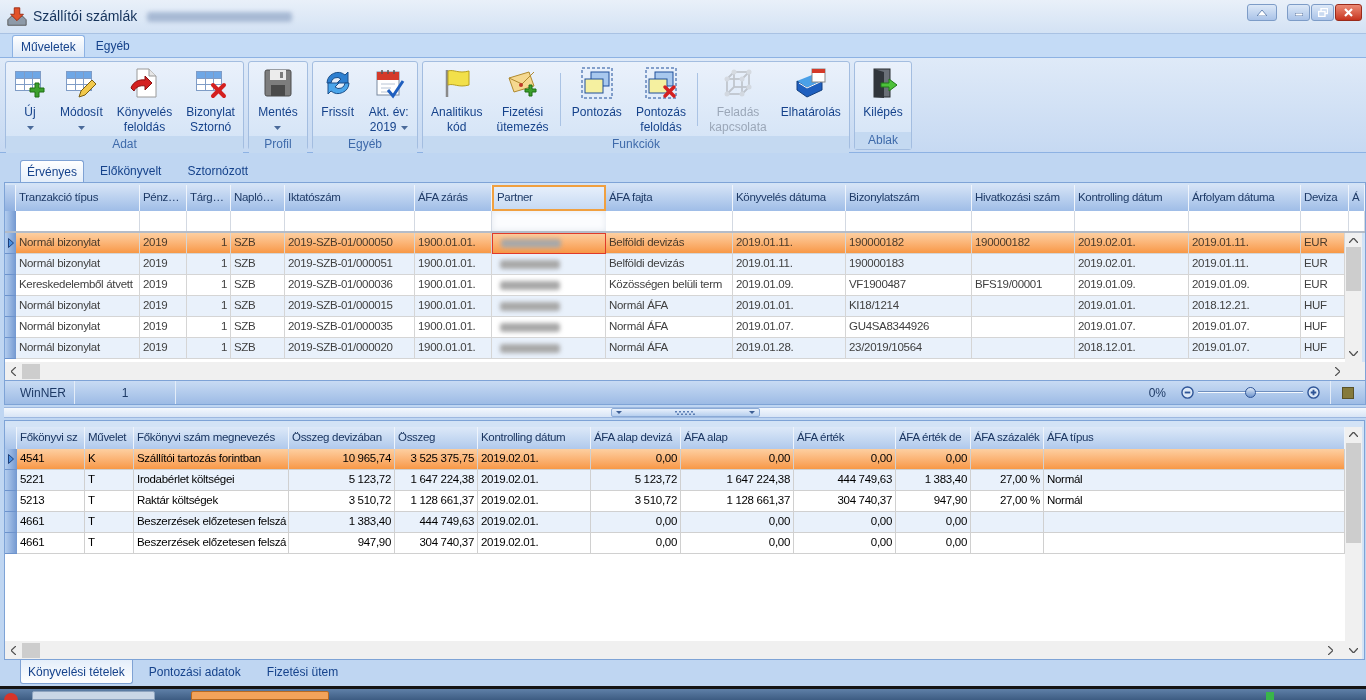 The image size is (1366, 700). Describe the element at coordinates (81, 100) in the screenshot. I see `ribbon-button: Módosít` at that location.